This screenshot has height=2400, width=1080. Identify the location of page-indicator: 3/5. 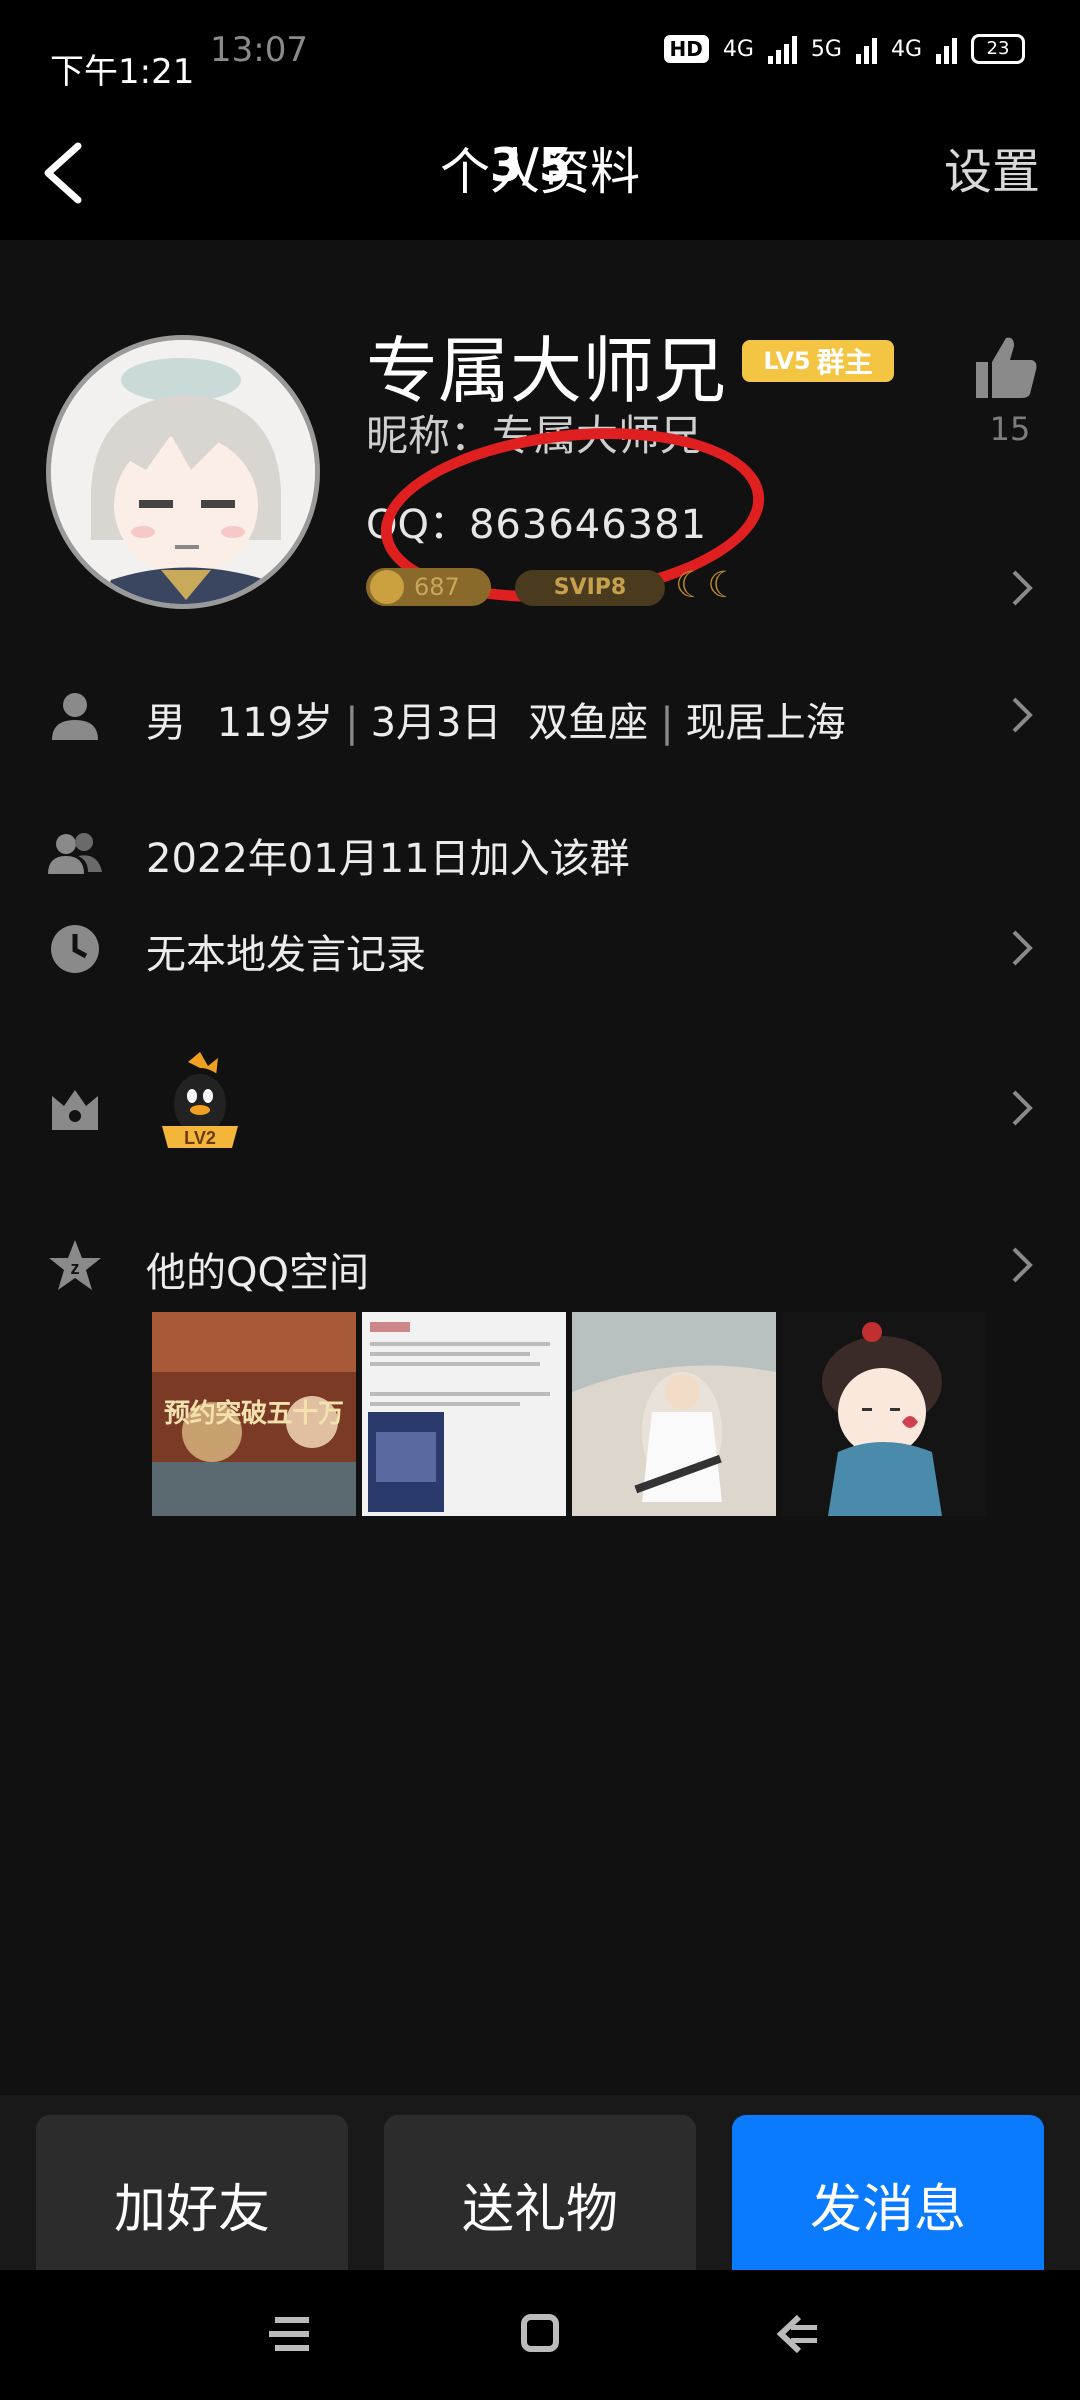
(530, 165).